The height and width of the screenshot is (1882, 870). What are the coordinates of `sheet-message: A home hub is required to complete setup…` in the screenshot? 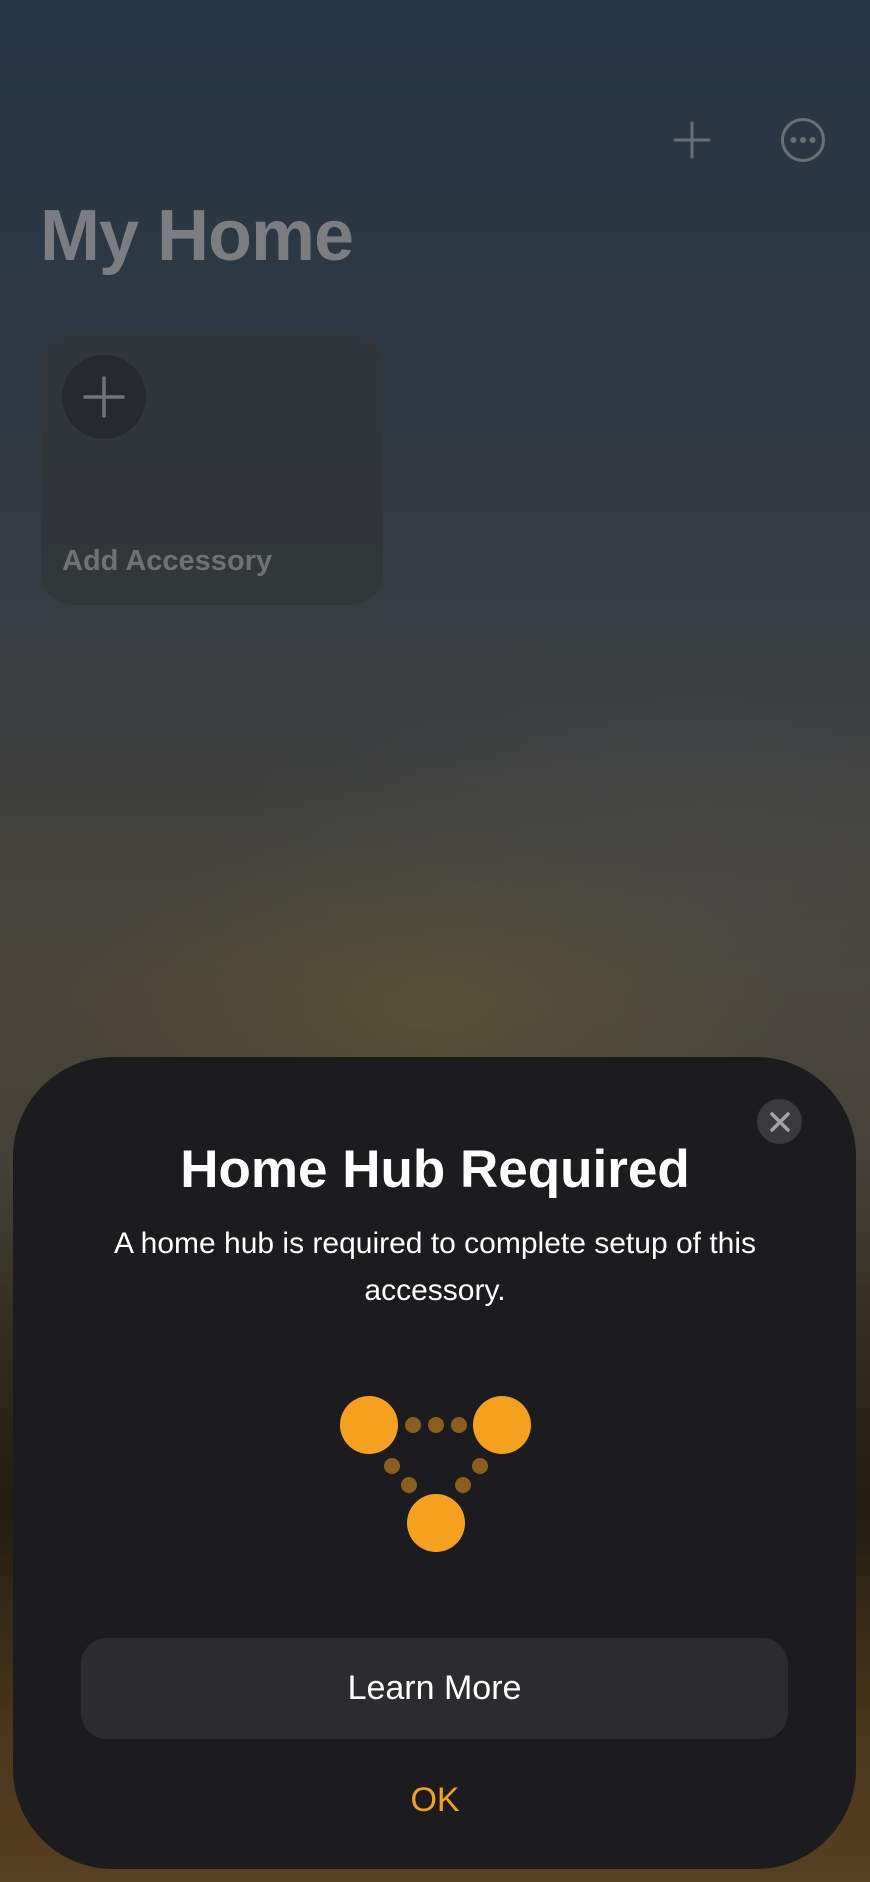 It's located at (435, 1267).